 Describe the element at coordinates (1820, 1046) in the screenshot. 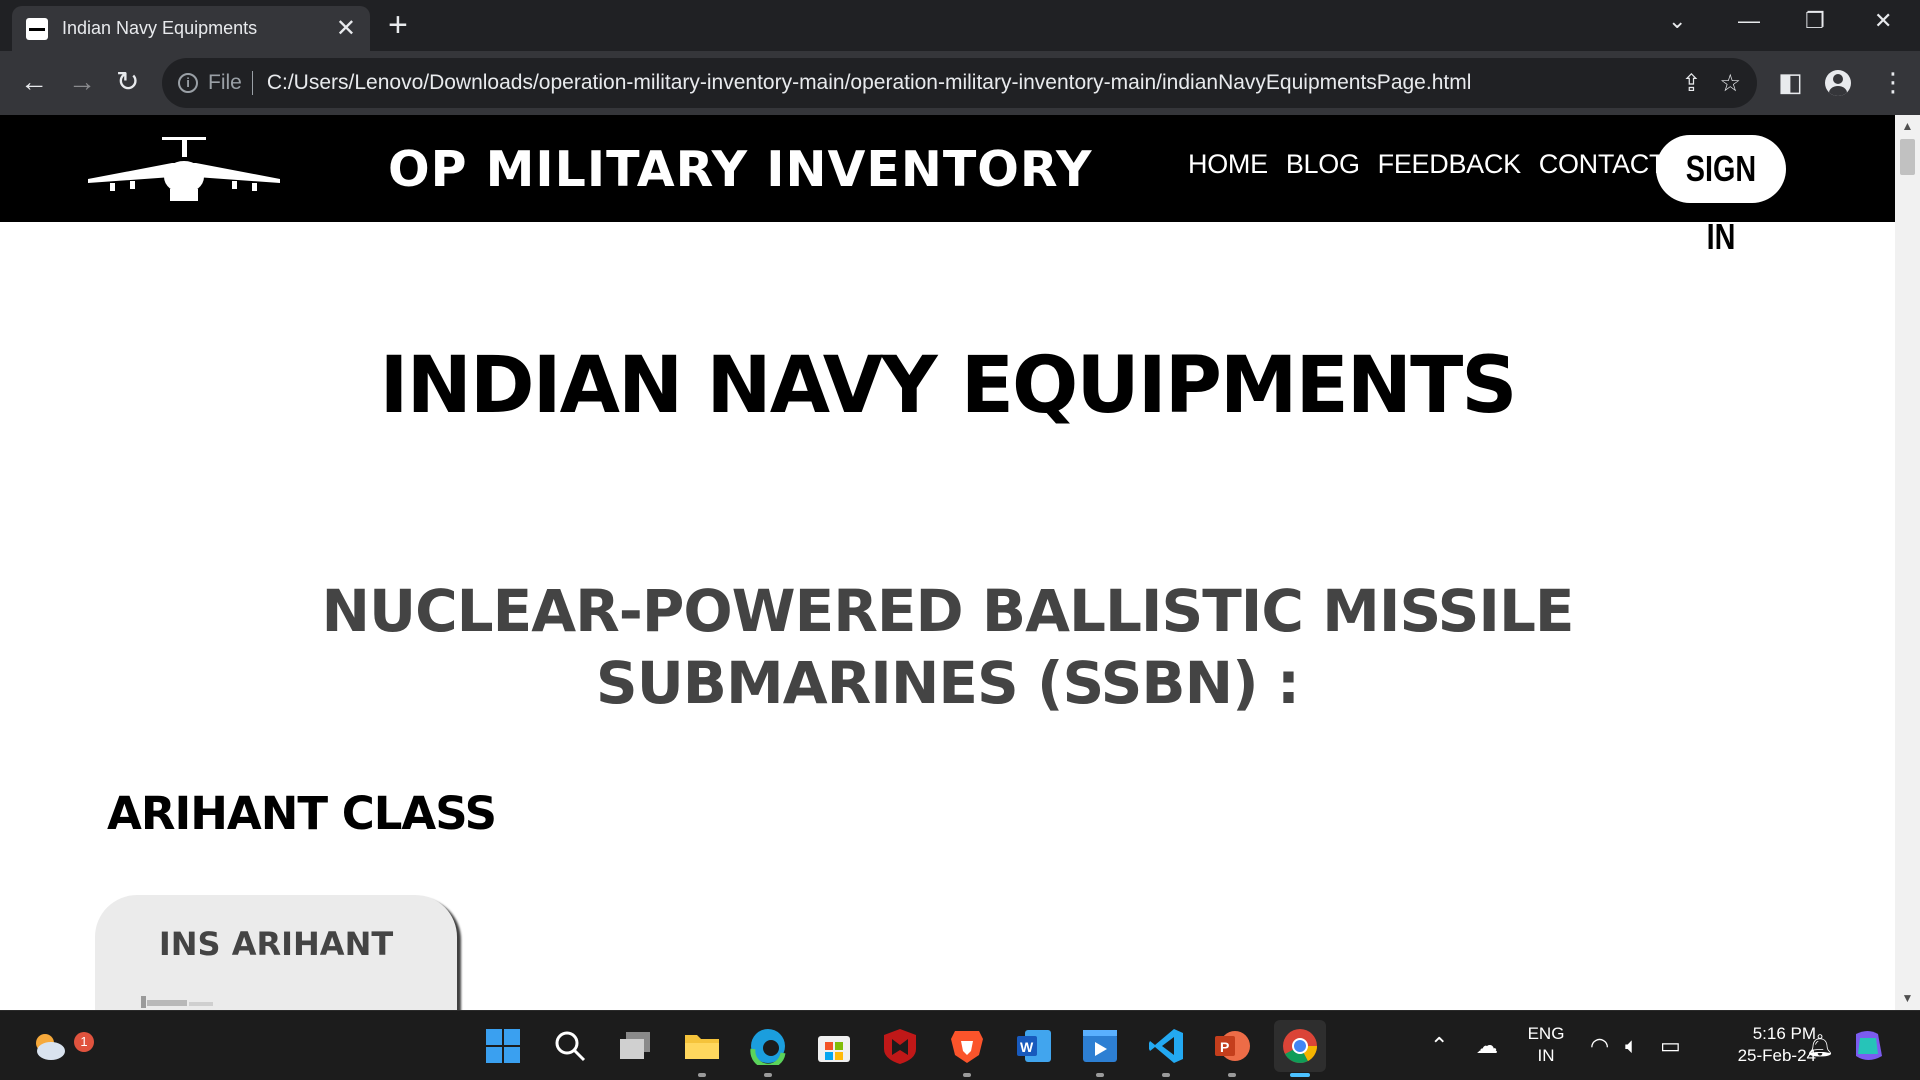

I see `notification-bell-icon: 🔔︎` at that location.